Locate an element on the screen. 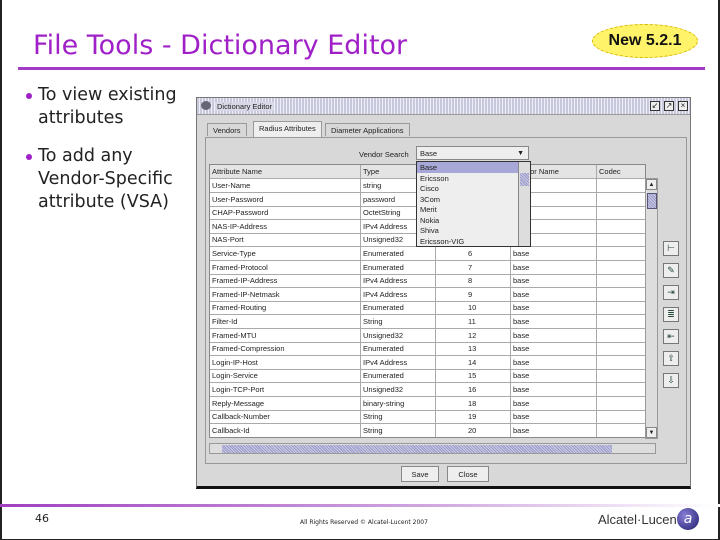  vendor-option: 3Com is located at coordinates (473, 199).